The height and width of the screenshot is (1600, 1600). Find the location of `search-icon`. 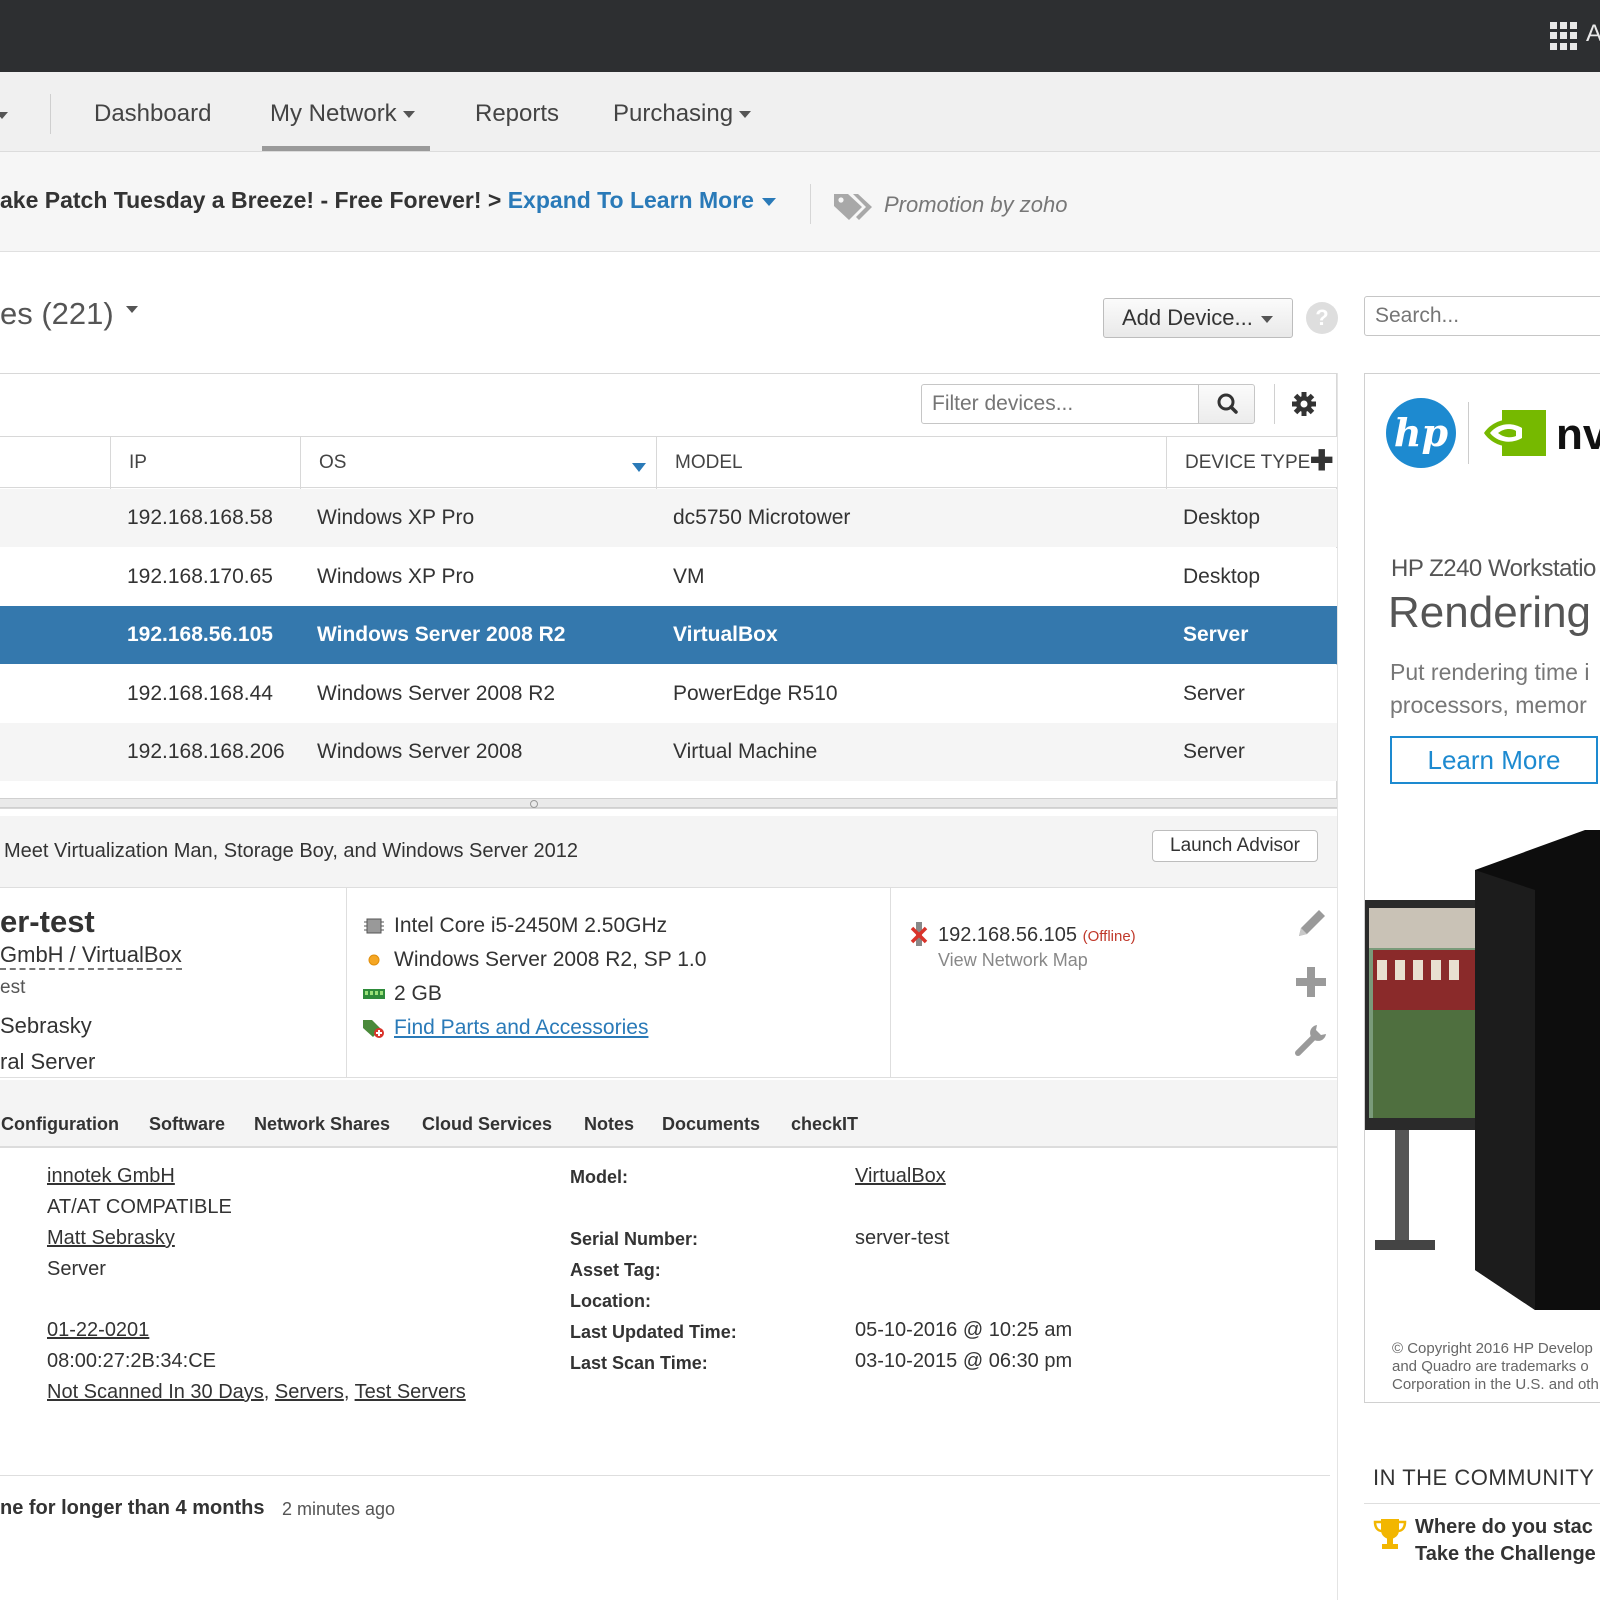

search-icon is located at coordinates (1227, 403).